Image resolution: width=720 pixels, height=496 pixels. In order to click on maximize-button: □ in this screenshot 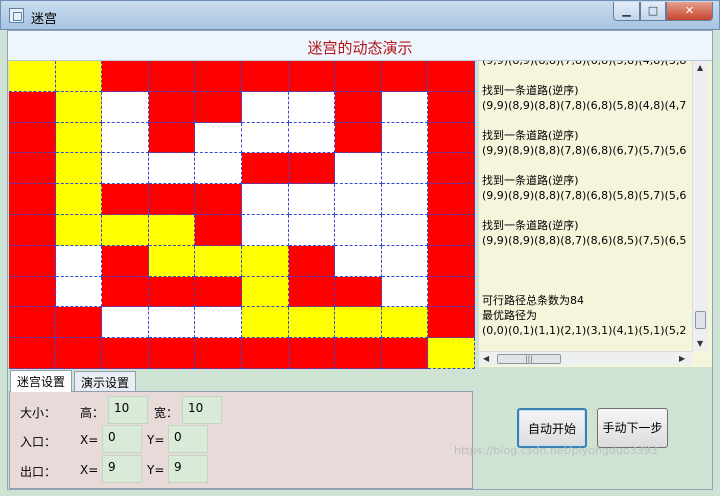, I will do `click(653, 11)`.